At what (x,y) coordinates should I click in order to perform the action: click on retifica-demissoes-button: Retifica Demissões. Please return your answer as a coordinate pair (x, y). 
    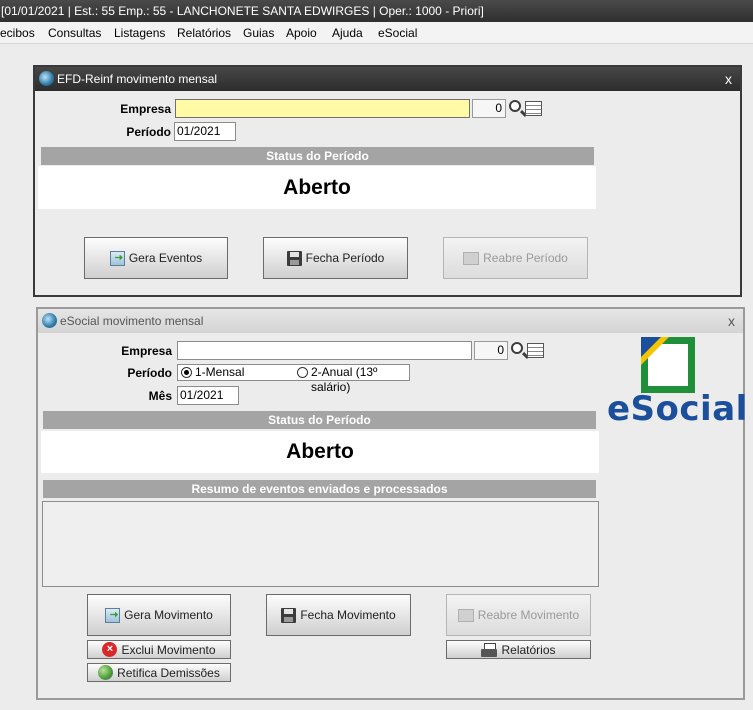
    Looking at the image, I should click on (159, 672).